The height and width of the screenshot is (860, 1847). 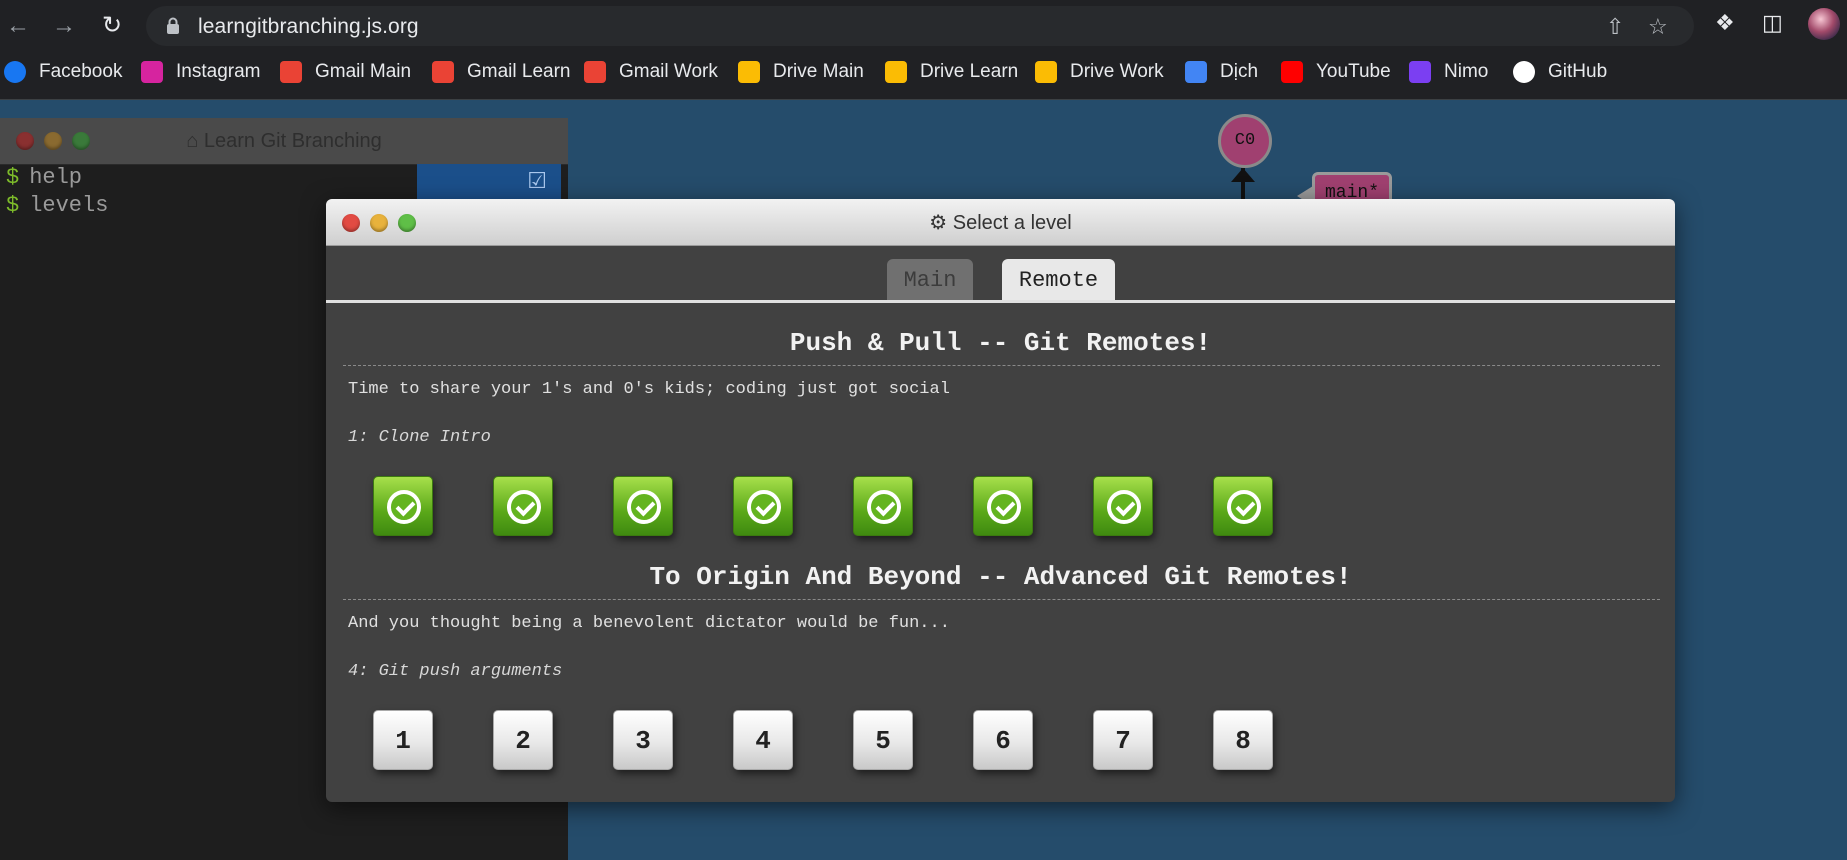 I want to click on bookmark-label: GitHub, so click(x=1578, y=71).